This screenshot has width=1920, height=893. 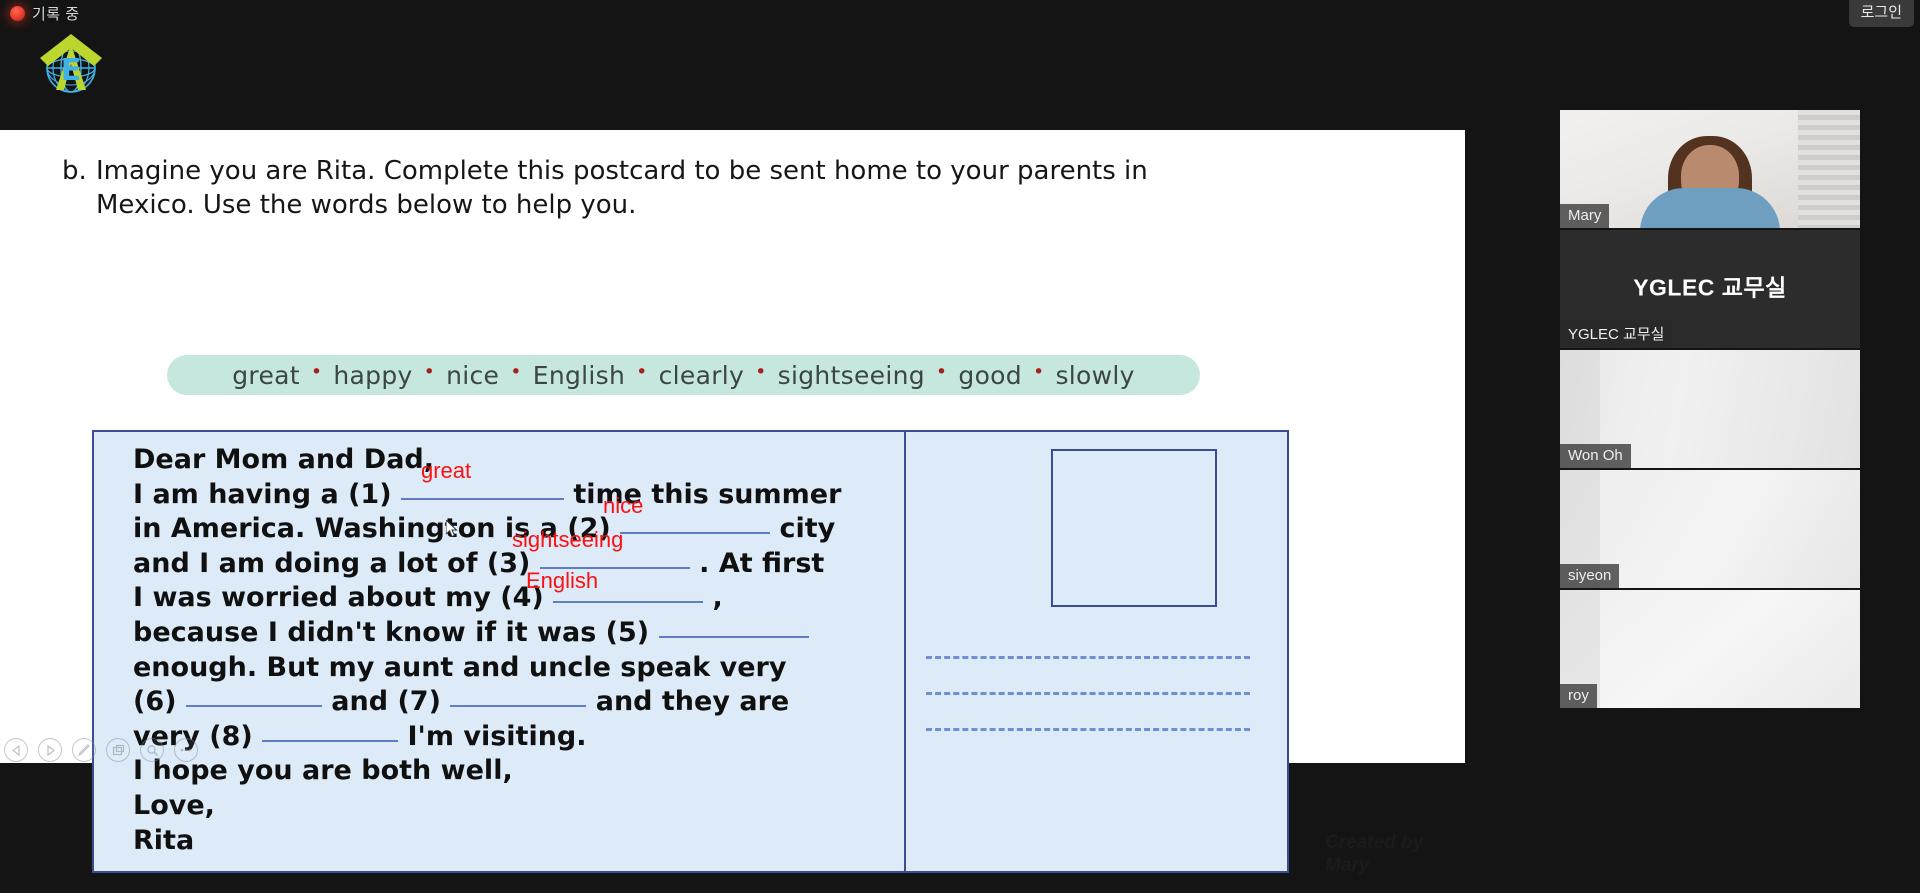 I want to click on person-body, so click(x=1710, y=208).